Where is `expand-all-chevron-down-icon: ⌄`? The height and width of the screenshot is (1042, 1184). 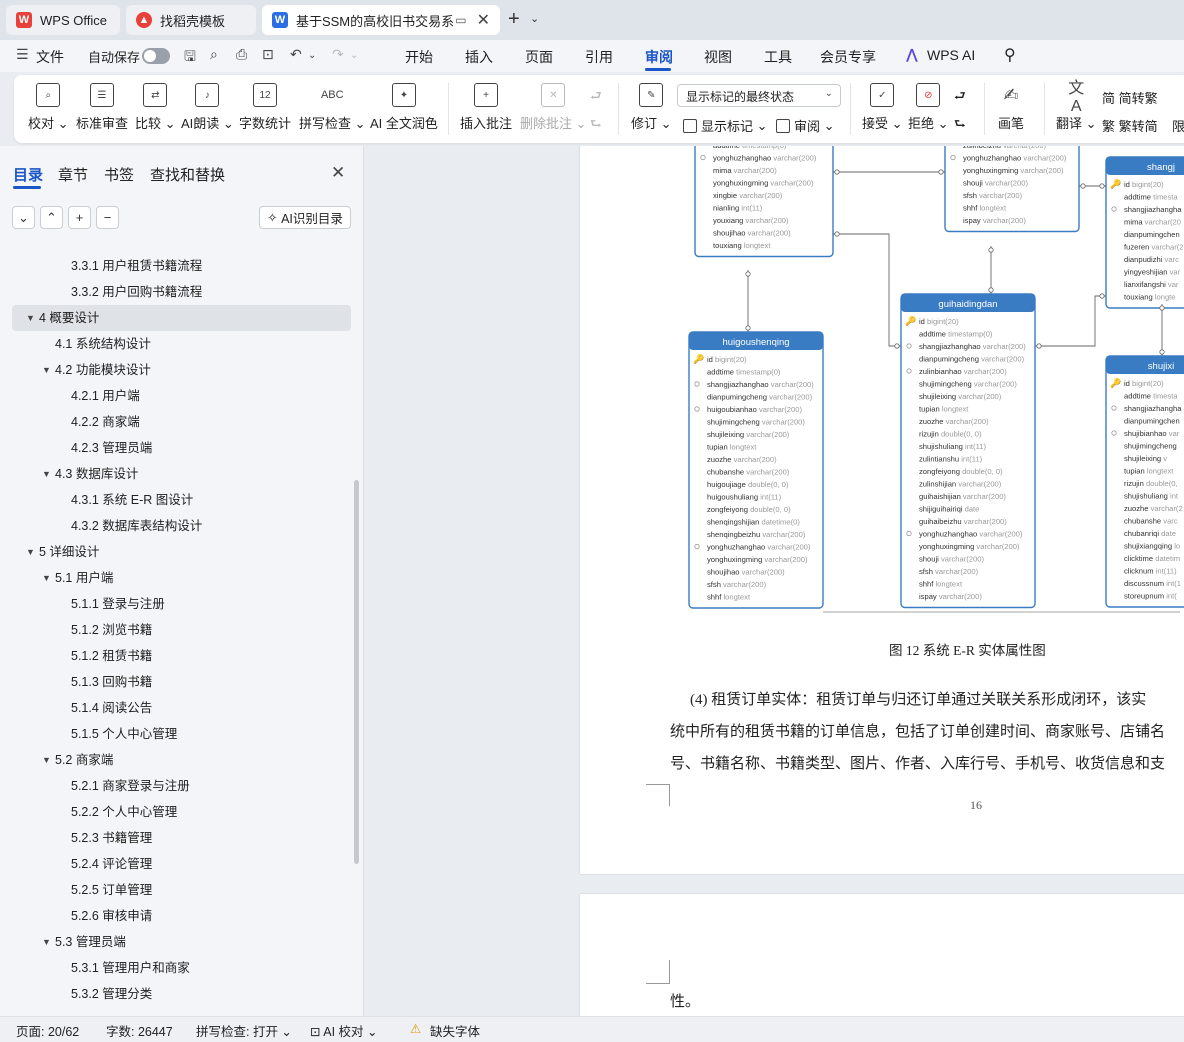 expand-all-chevron-down-icon: ⌄ is located at coordinates (23, 217).